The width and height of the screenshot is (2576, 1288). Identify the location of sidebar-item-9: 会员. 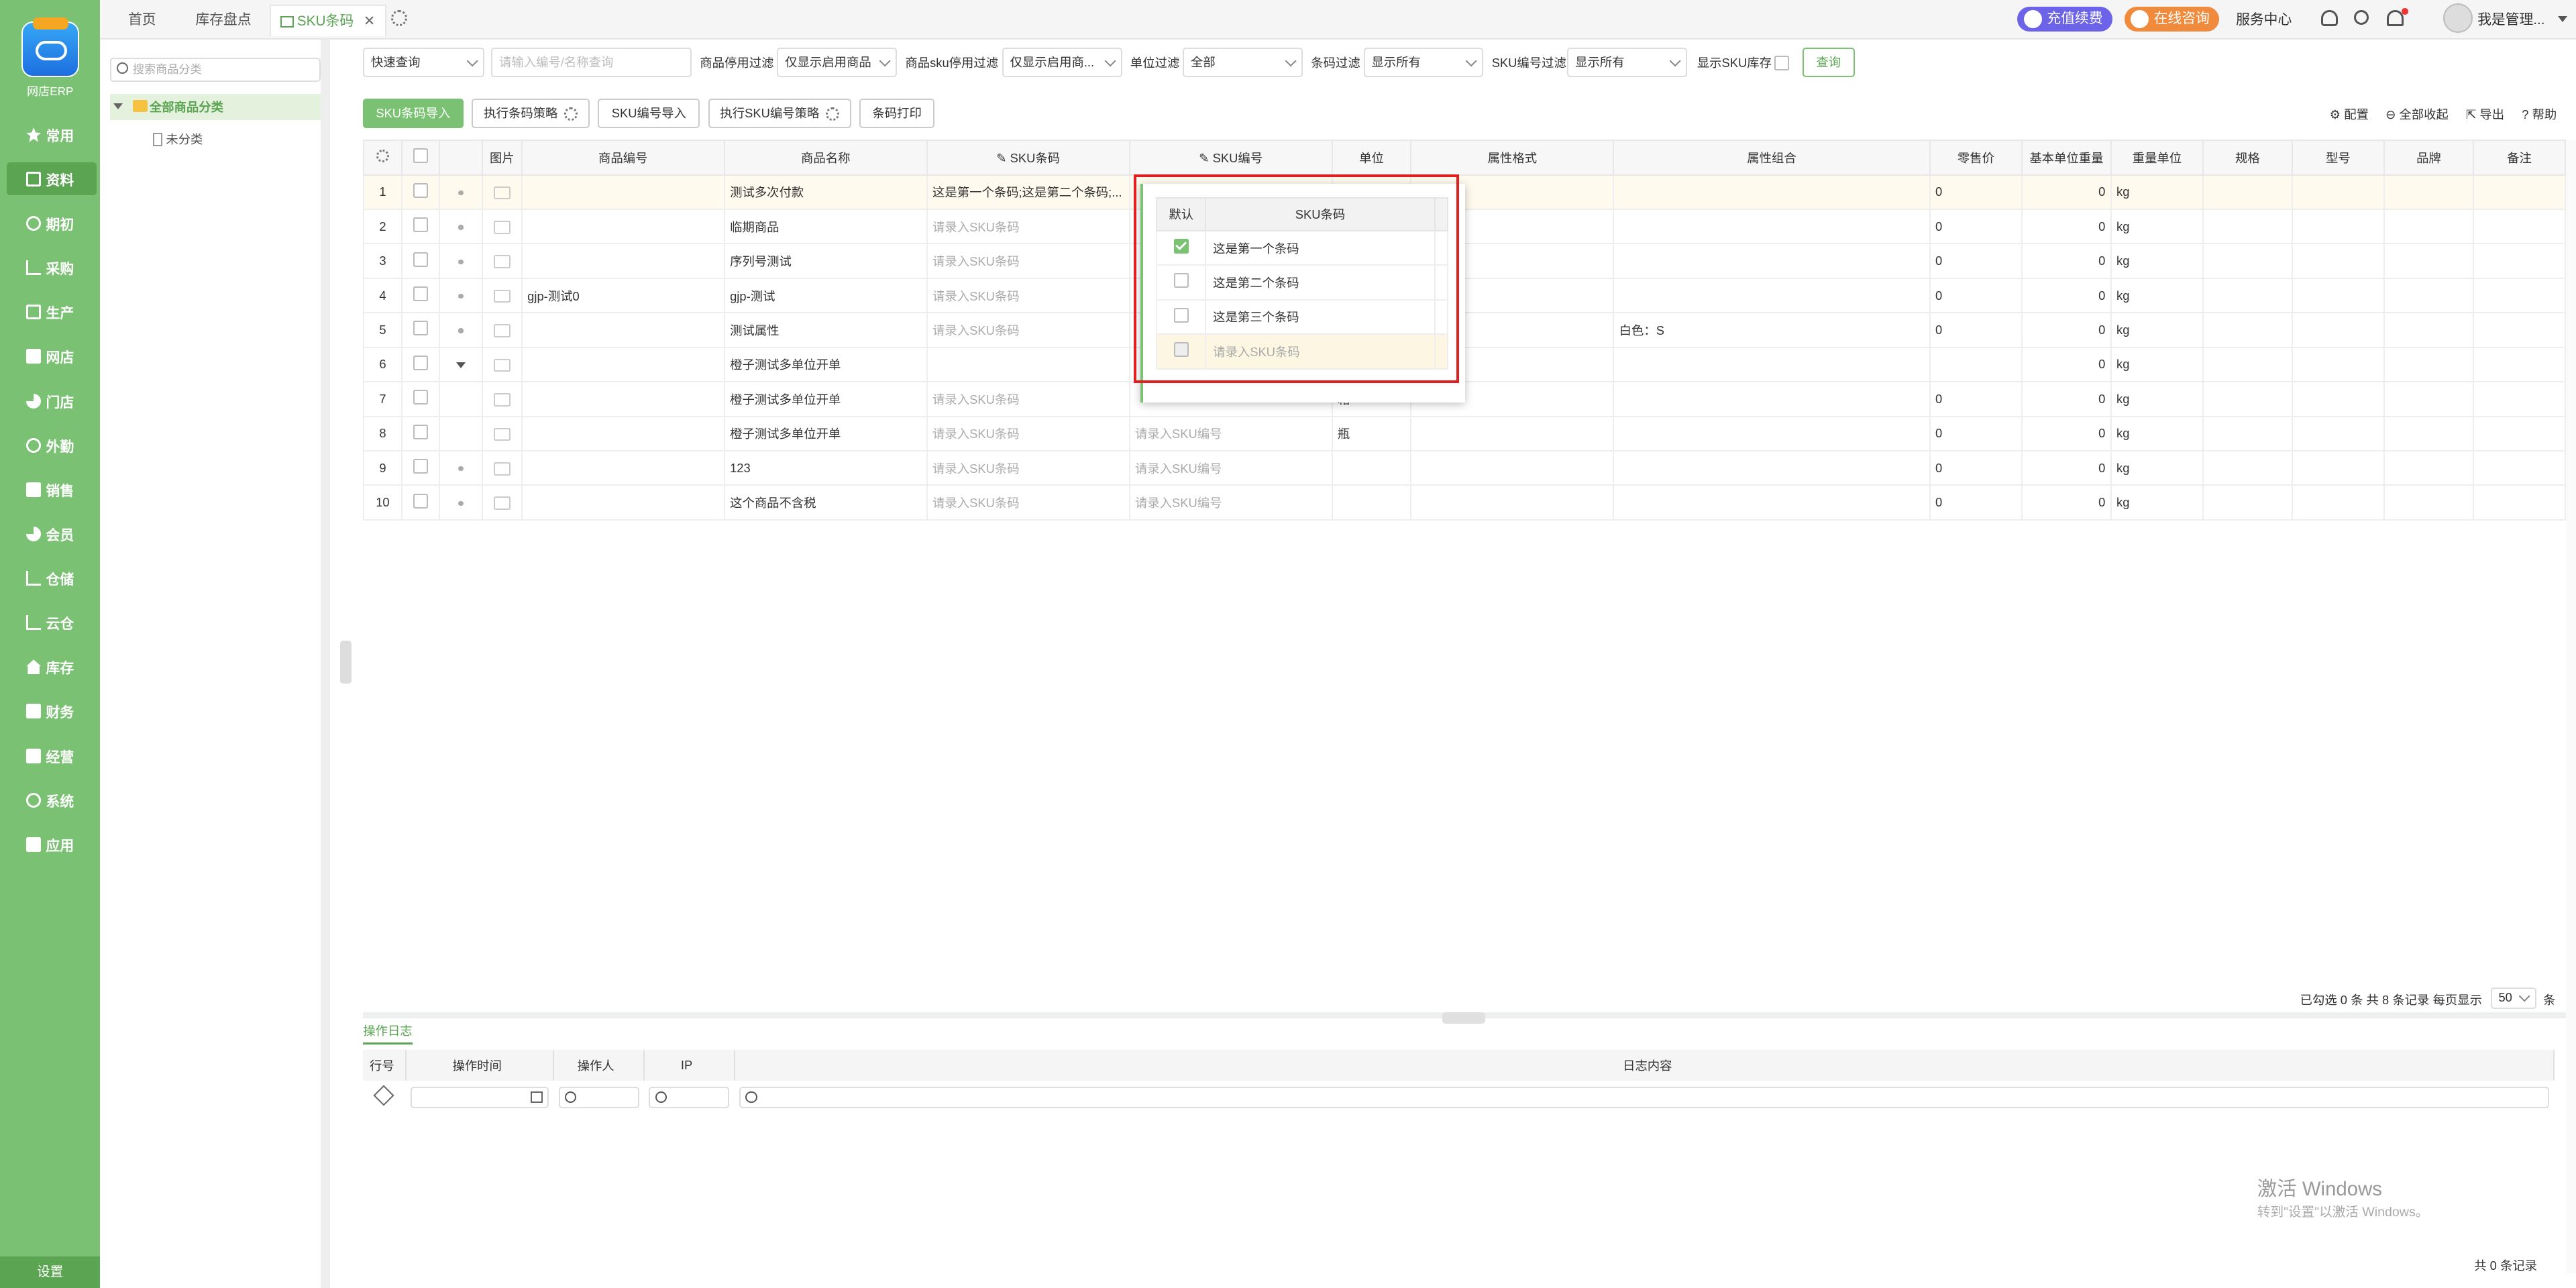
(50, 533).